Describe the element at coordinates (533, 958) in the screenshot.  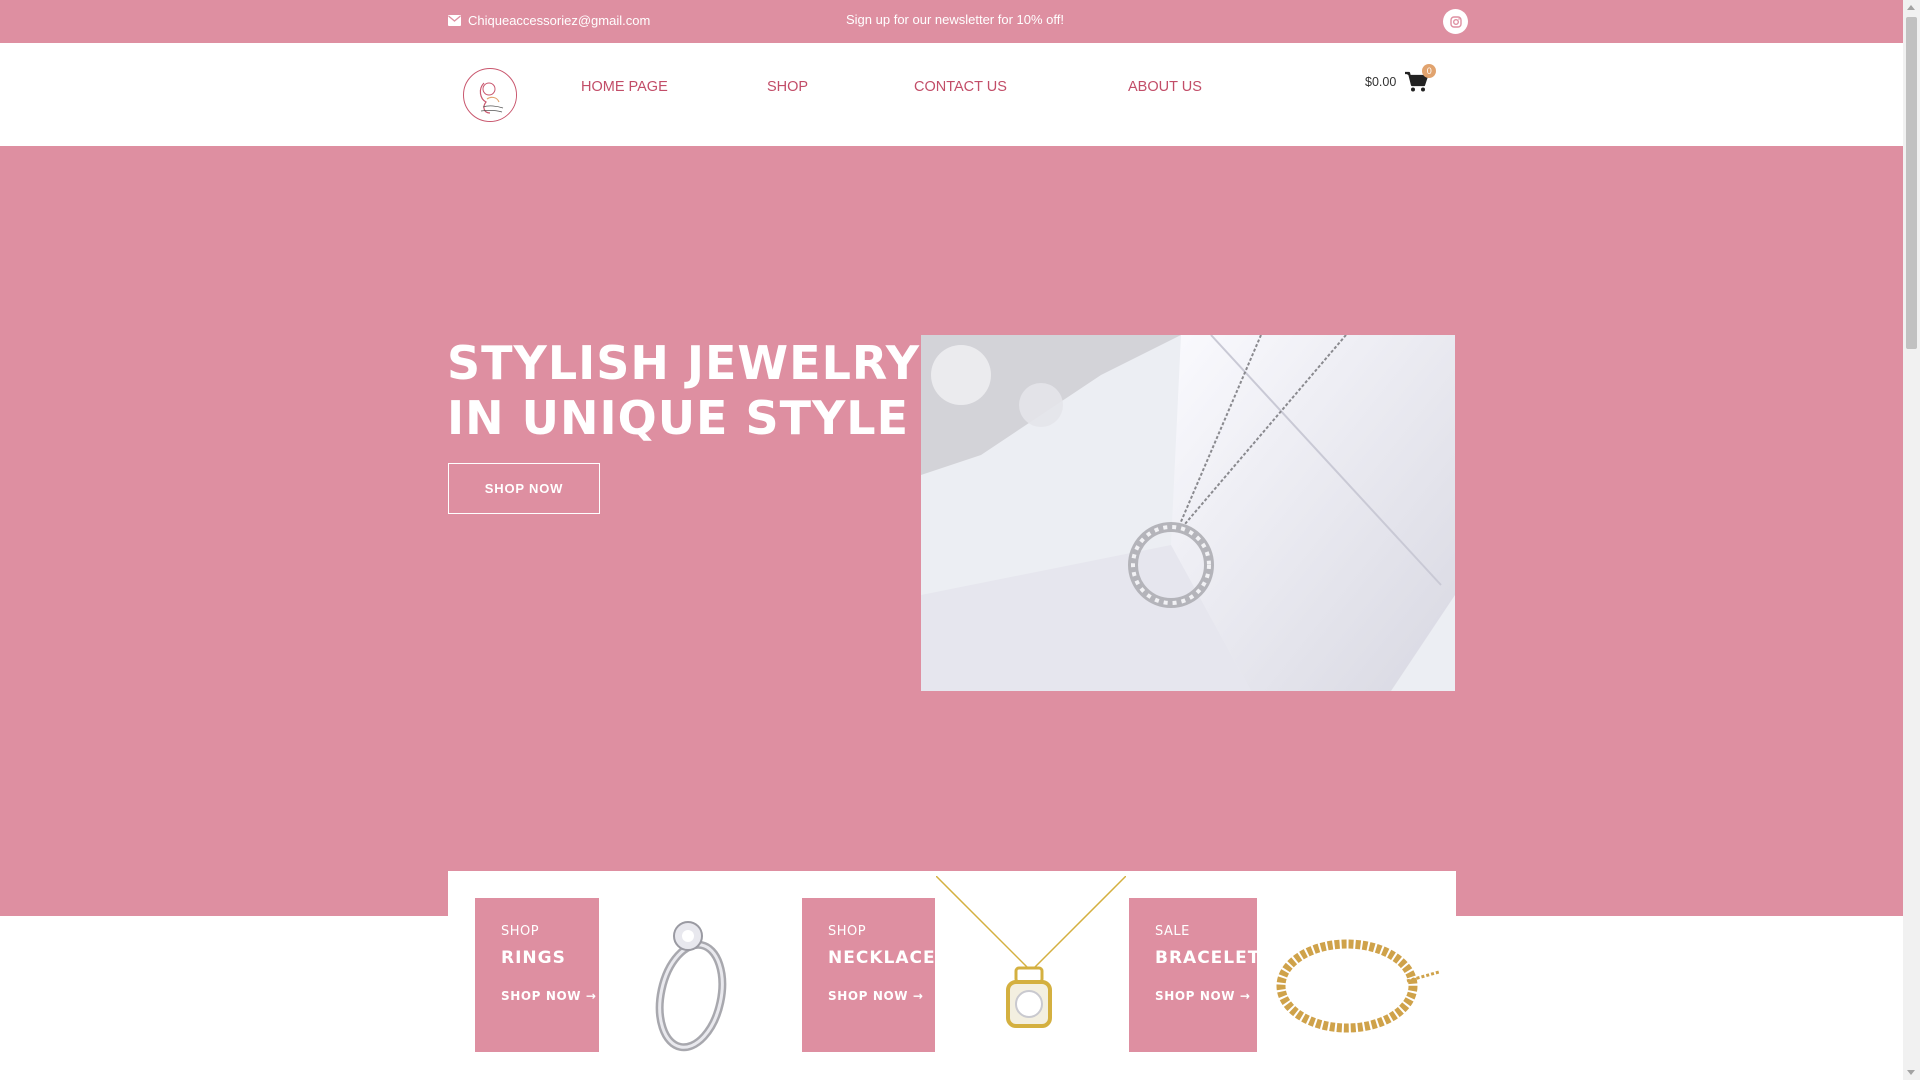
I see `category-title: RINGS` at that location.